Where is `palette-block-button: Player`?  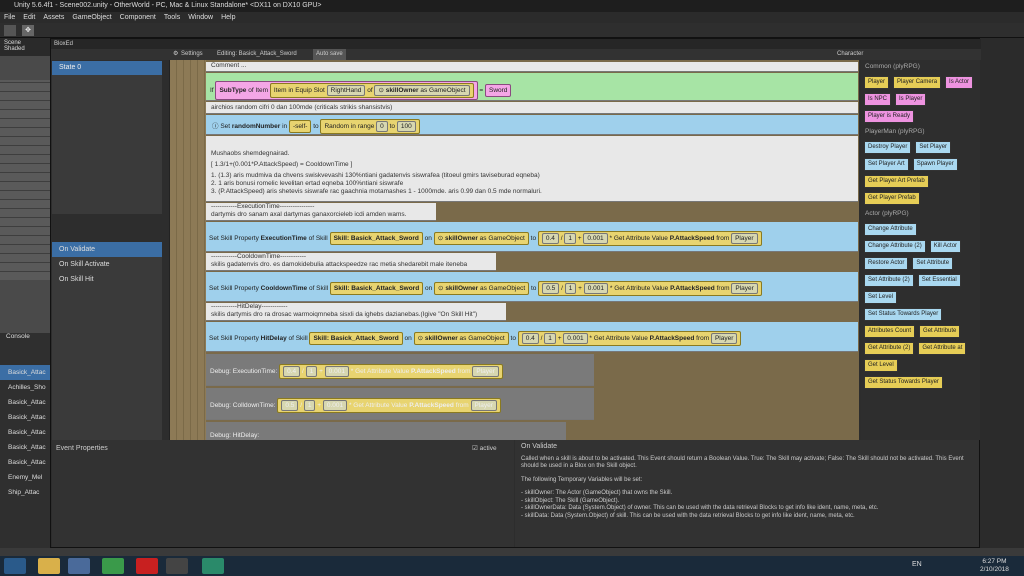
palette-block-button: Player is located at coordinates (877, 82).